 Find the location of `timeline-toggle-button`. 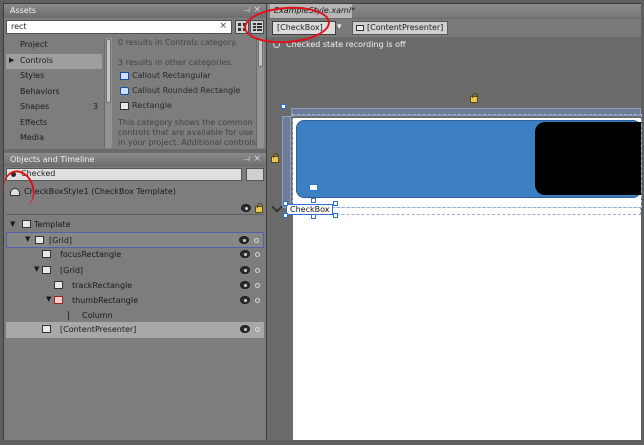

timeline-toggle-button is located at coordinates (255, 174).